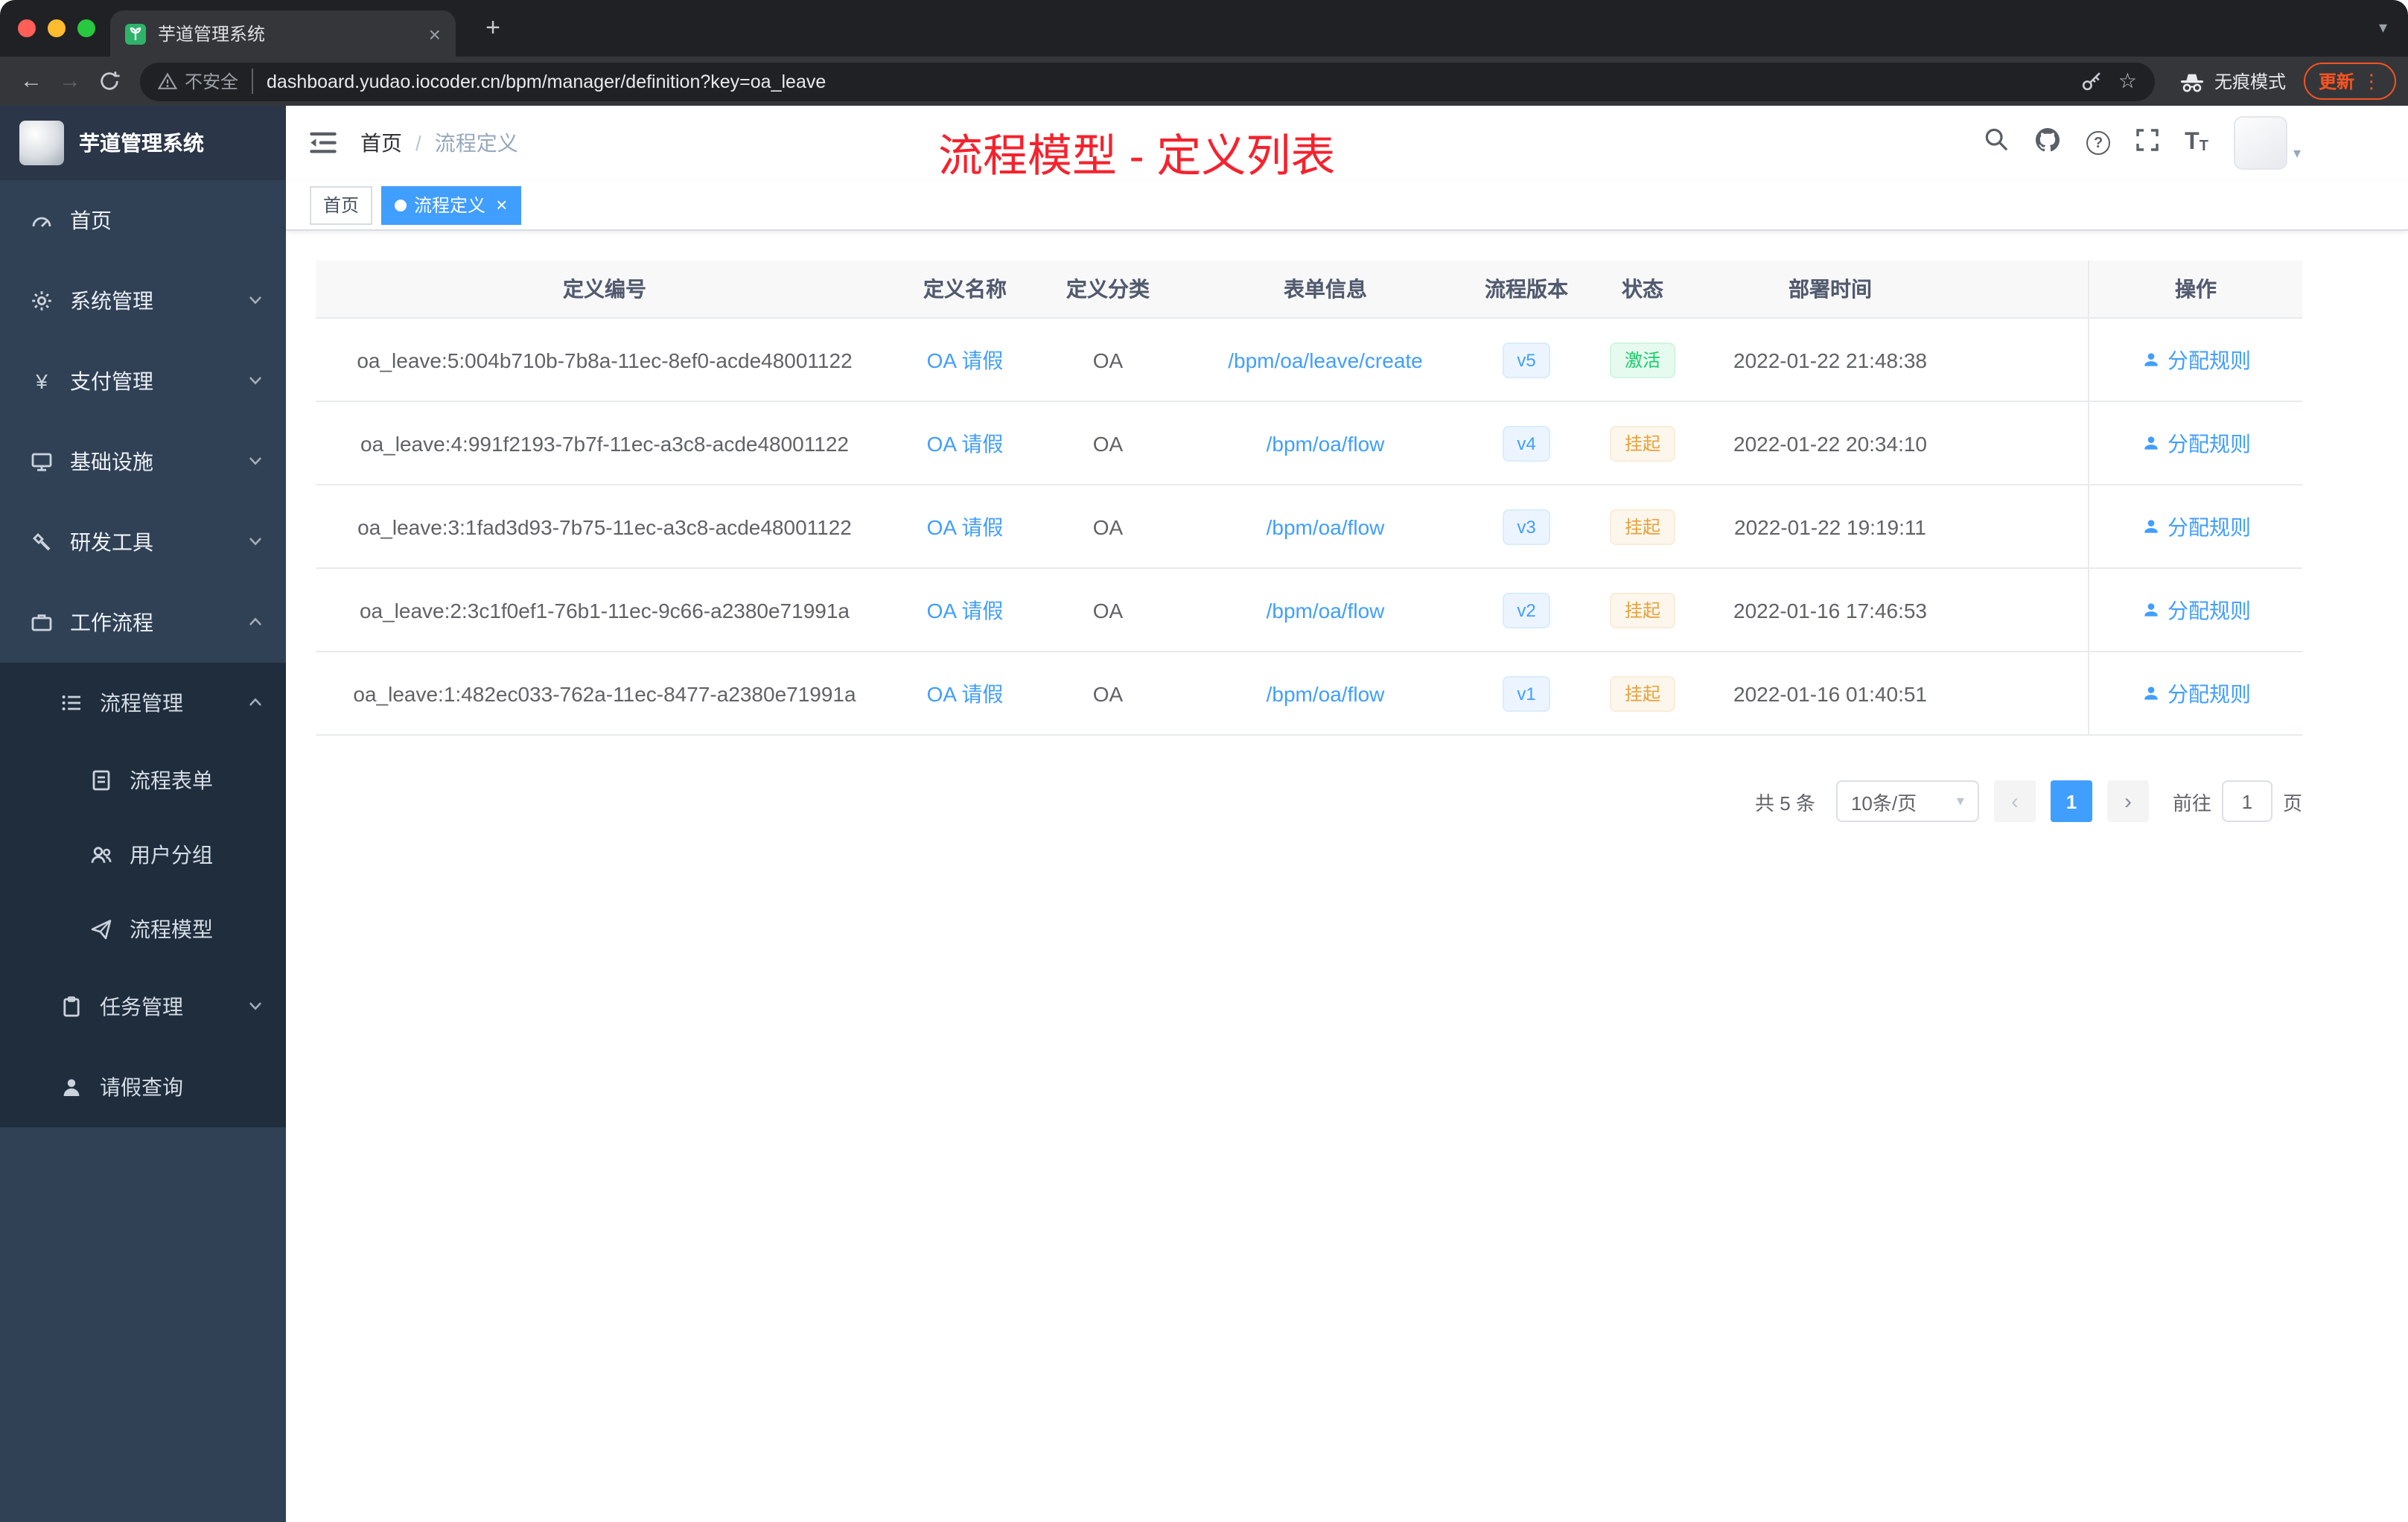 This screenshot has height=1522, width=2408. I want to click on zoom-window-button, so click(86, 28).